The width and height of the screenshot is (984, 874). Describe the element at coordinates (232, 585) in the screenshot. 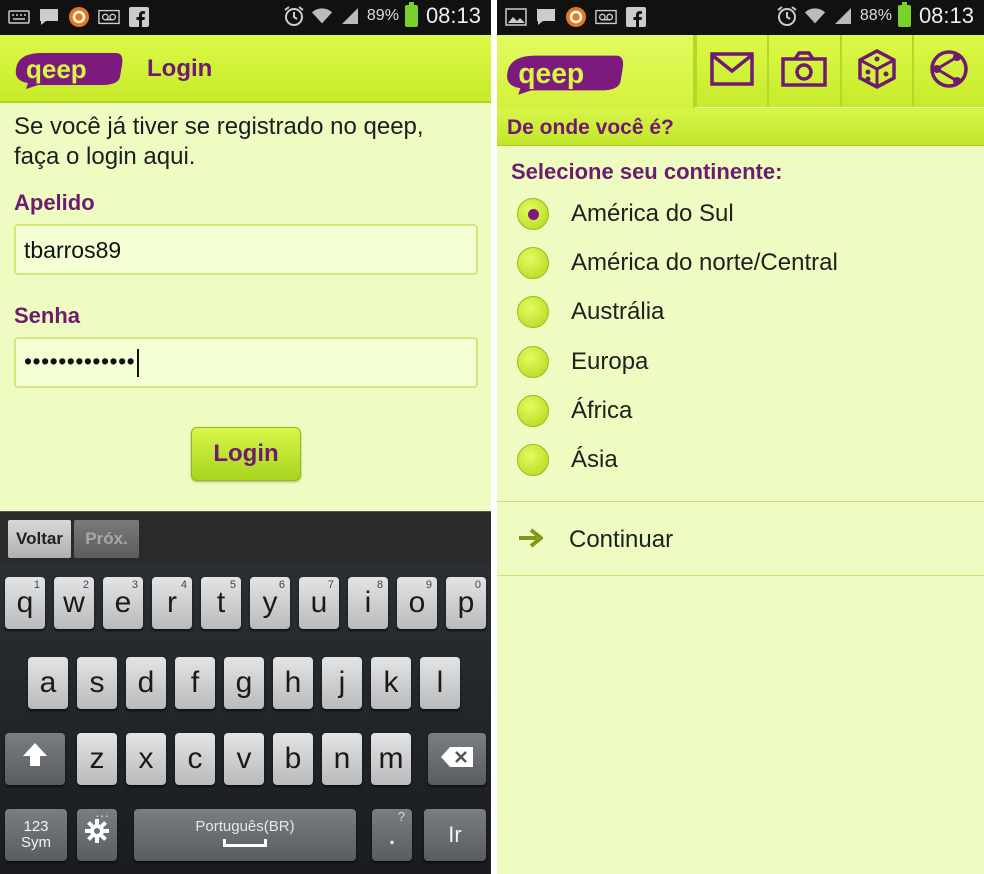

I see `key-number-hint: 5` at that location.